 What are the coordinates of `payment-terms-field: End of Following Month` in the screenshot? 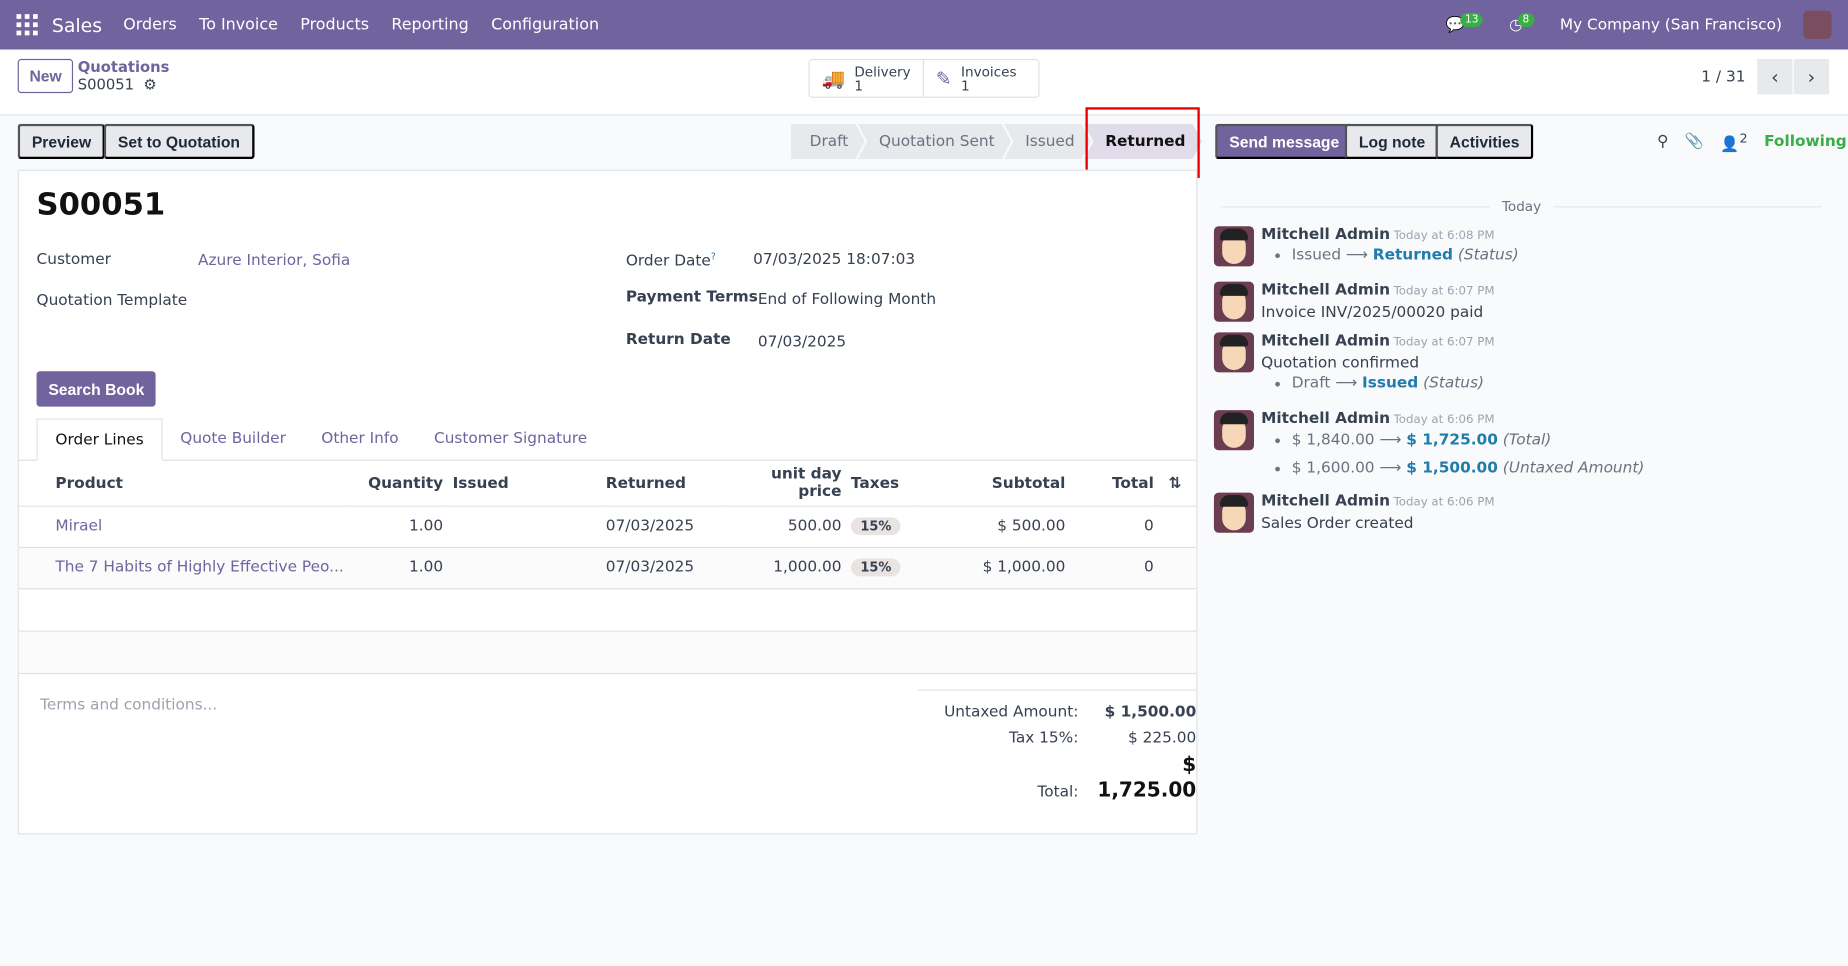 It's located at (847, 300).